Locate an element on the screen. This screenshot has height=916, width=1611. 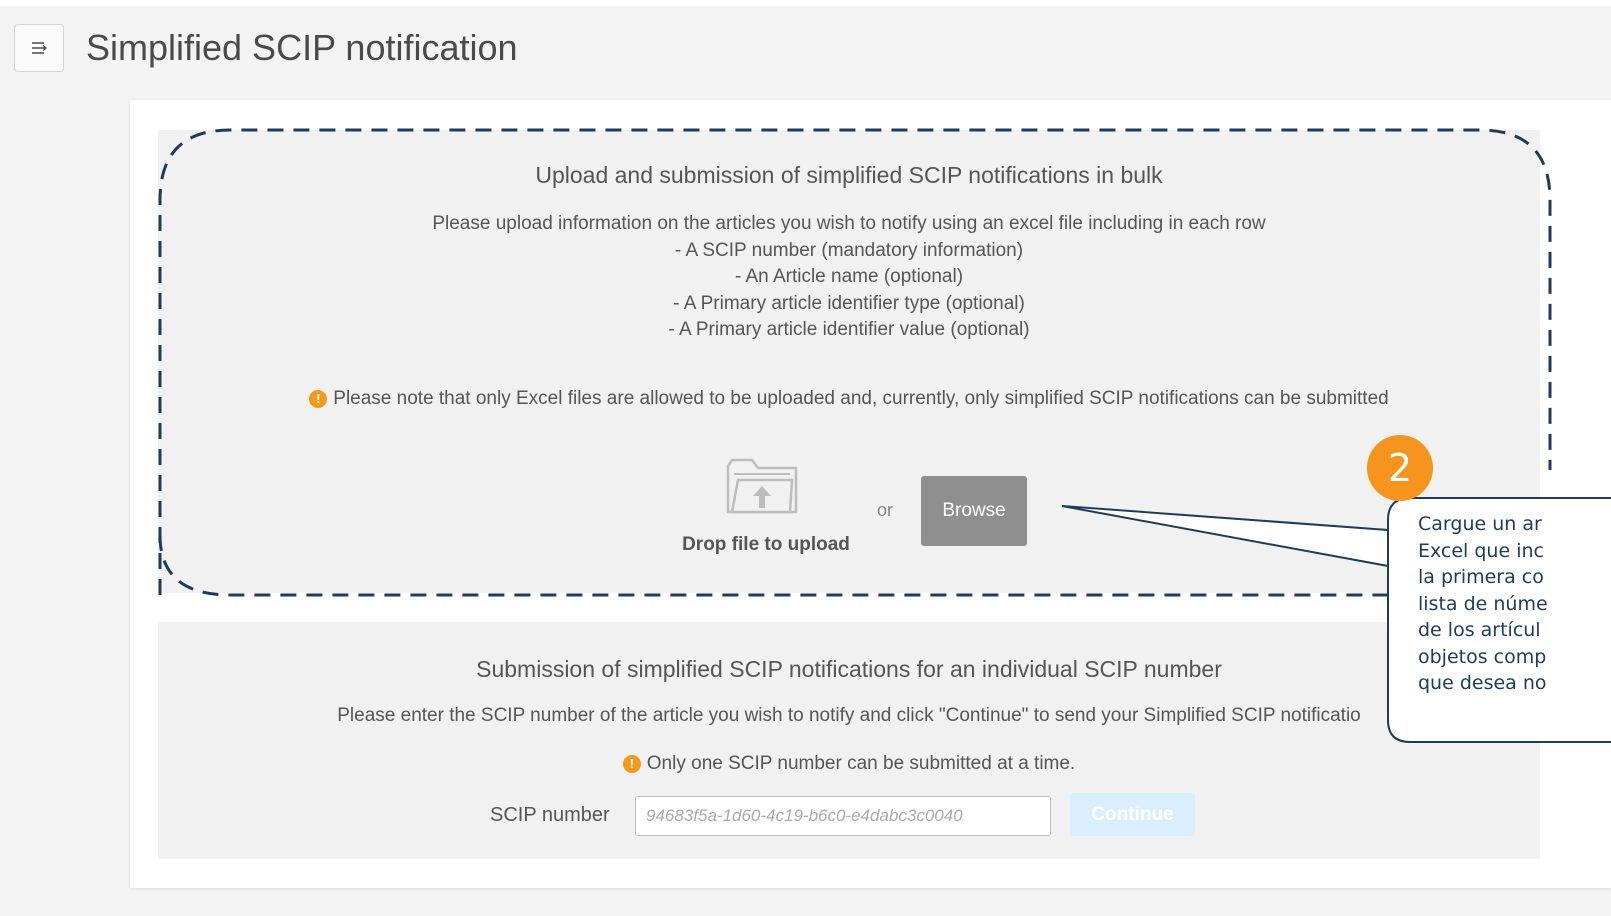
bulk-item-article-name: - An Article name (optional) is located at coordinates (849, 276).